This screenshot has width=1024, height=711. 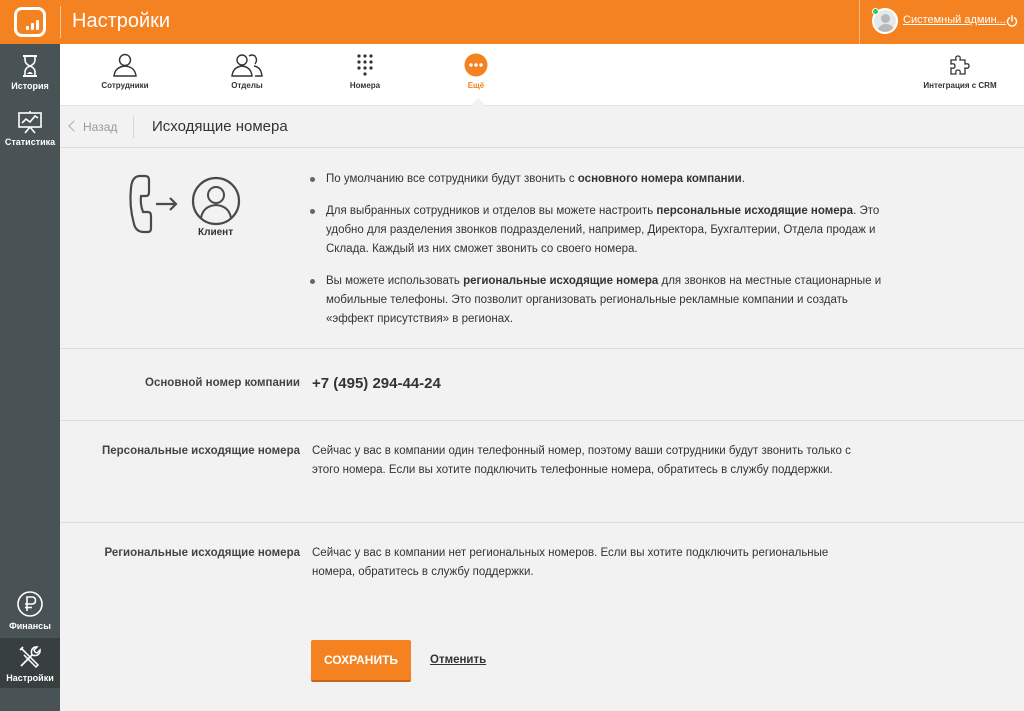 I want to click on back-button: Назад, so click(x=93, y=127).